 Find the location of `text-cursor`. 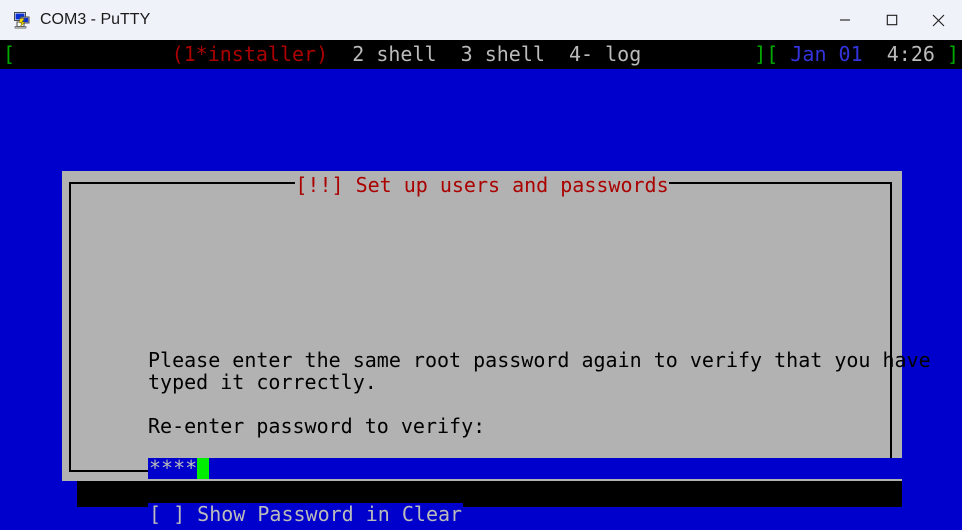

text-cursor is located at coordinates (203, 468).